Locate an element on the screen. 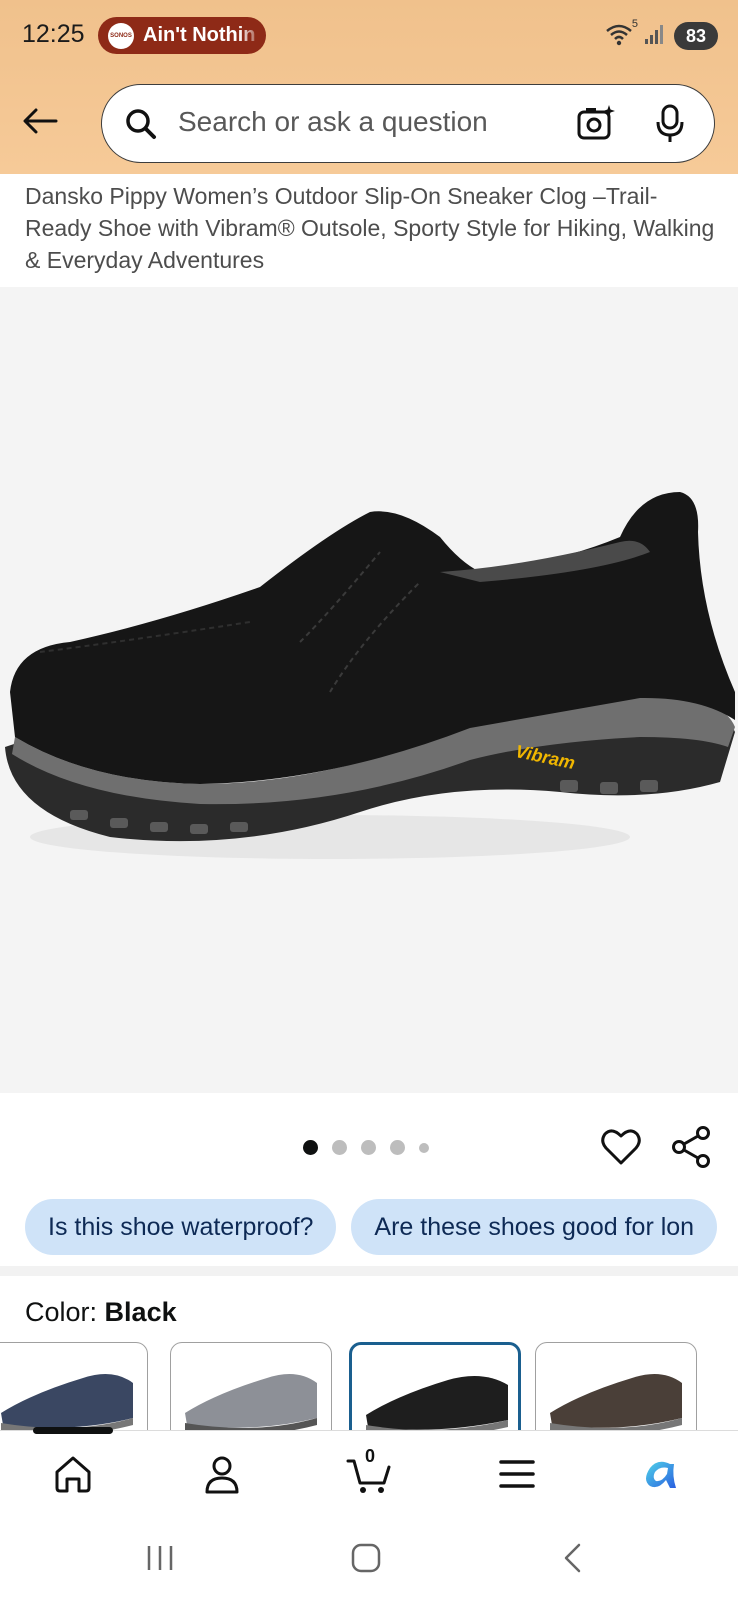  home-icon is located at coordinates (73, 1474).